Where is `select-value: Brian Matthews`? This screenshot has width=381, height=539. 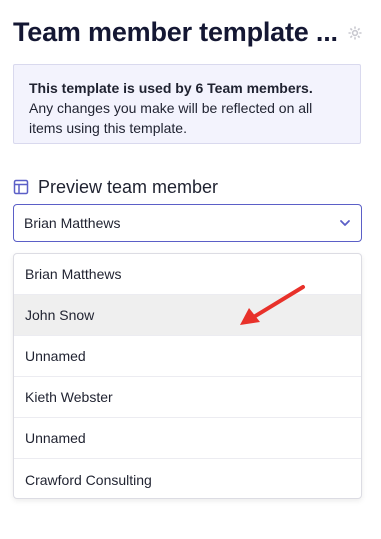
select-value: Brian Matthews is located at coordinates (72, 223).